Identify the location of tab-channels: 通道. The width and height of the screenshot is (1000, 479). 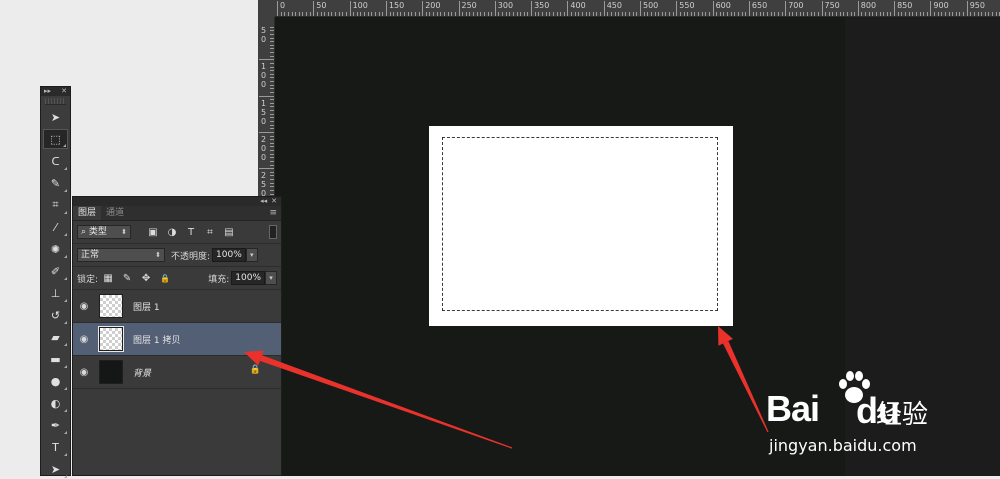
(115, 213).